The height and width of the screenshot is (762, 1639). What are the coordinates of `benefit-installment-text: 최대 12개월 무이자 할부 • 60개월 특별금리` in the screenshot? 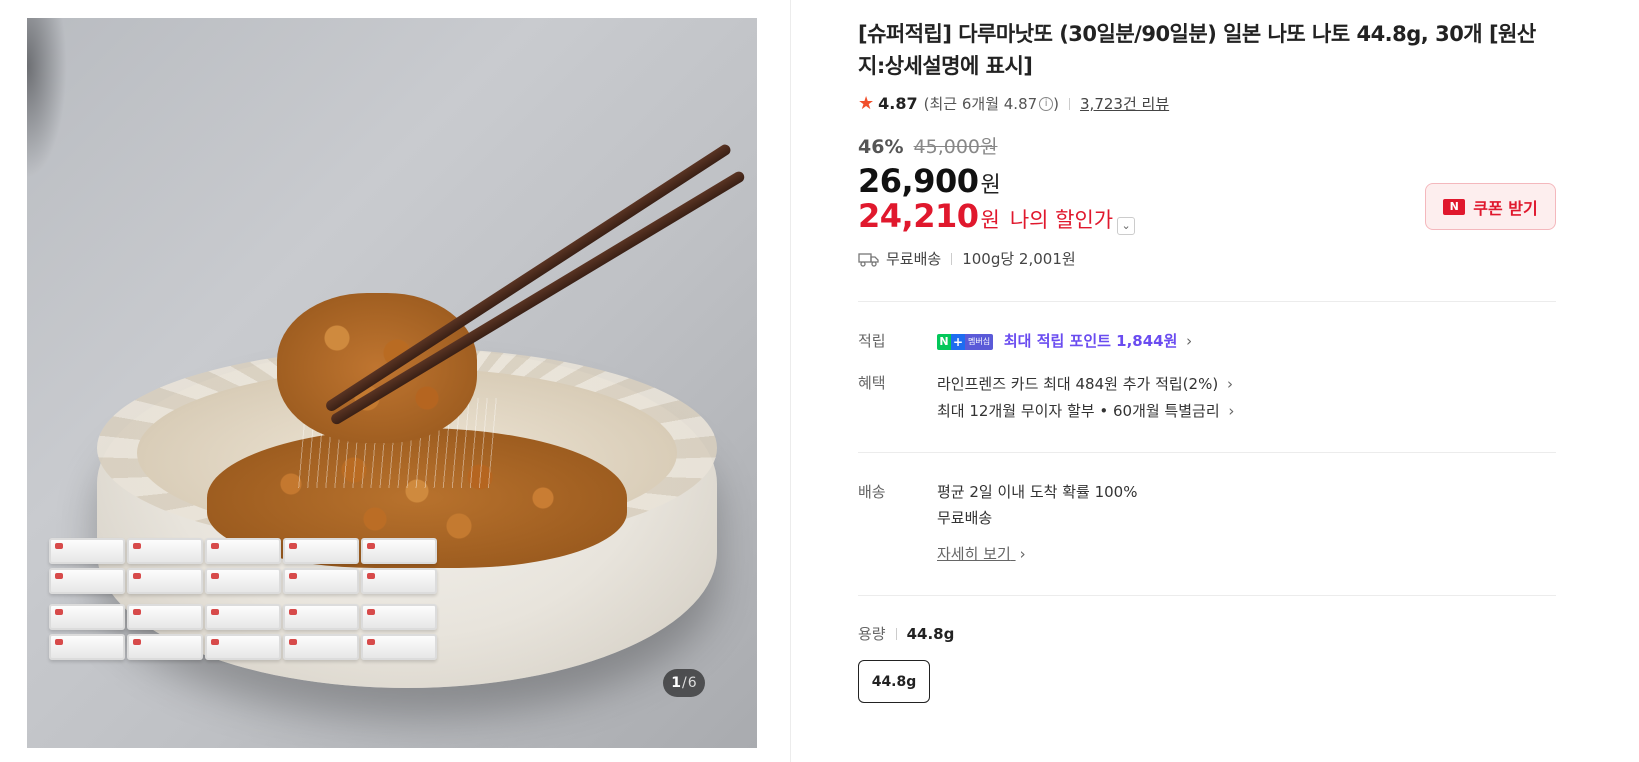 It's located at (1078, 411).